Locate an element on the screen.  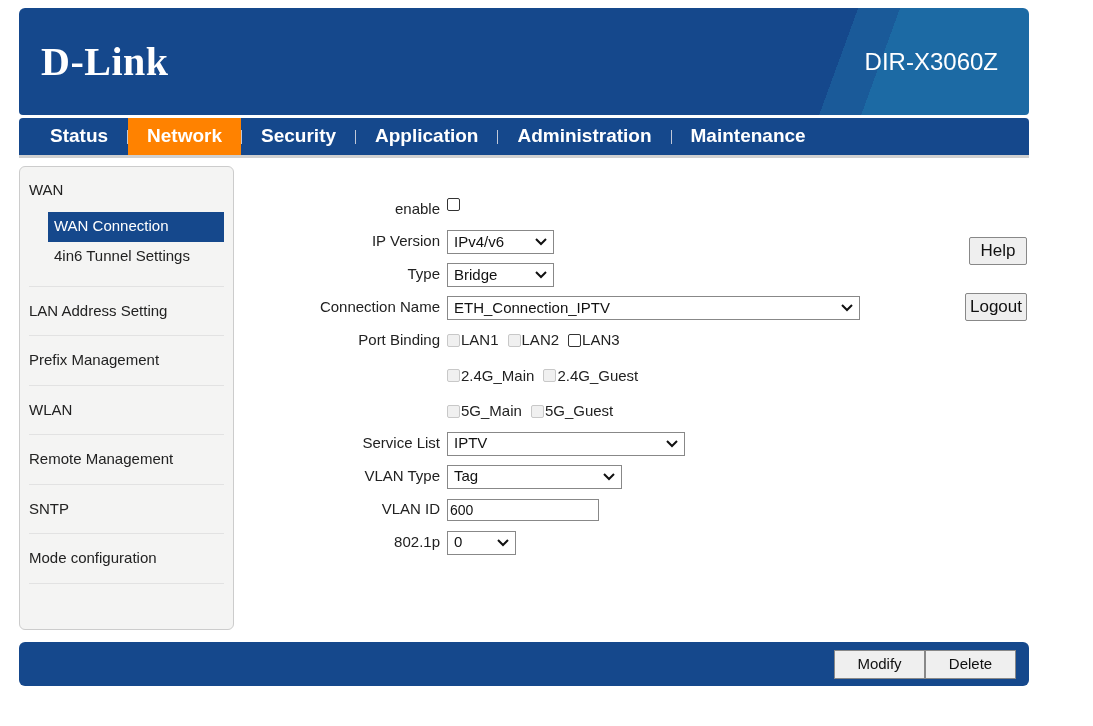
field-label: Type is located at coordinates (423, 274).